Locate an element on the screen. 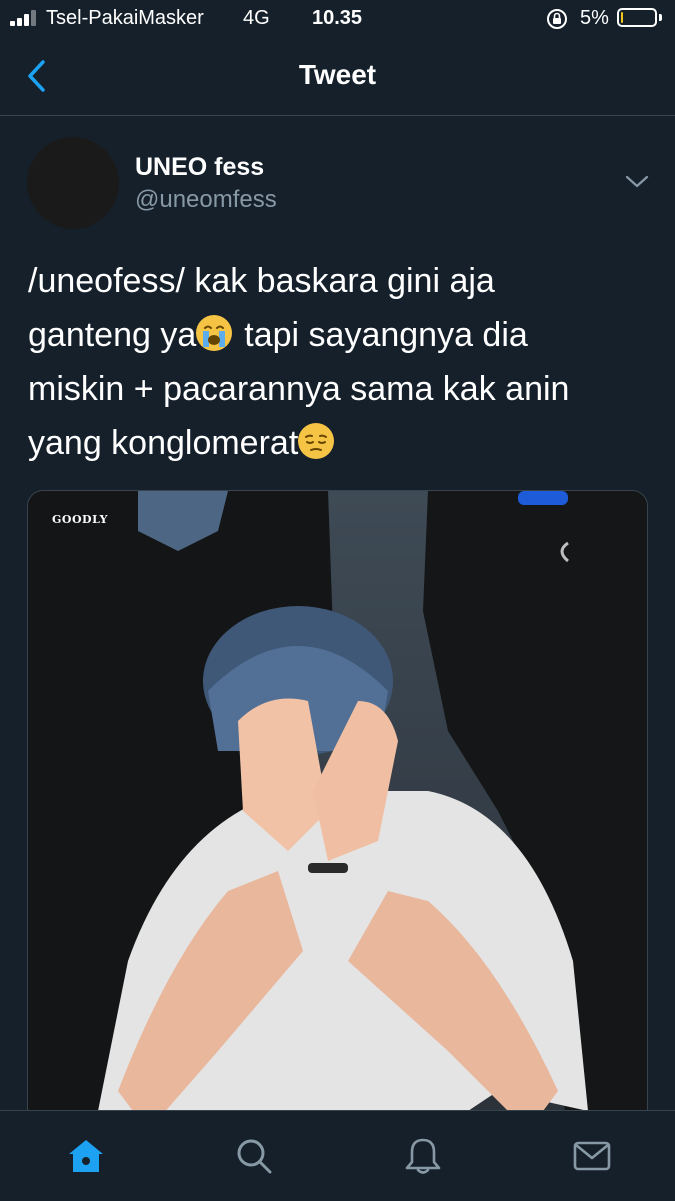 This screenshot has width=675, height=1201. page-title: Tweet is located at coordinates (337, 74).